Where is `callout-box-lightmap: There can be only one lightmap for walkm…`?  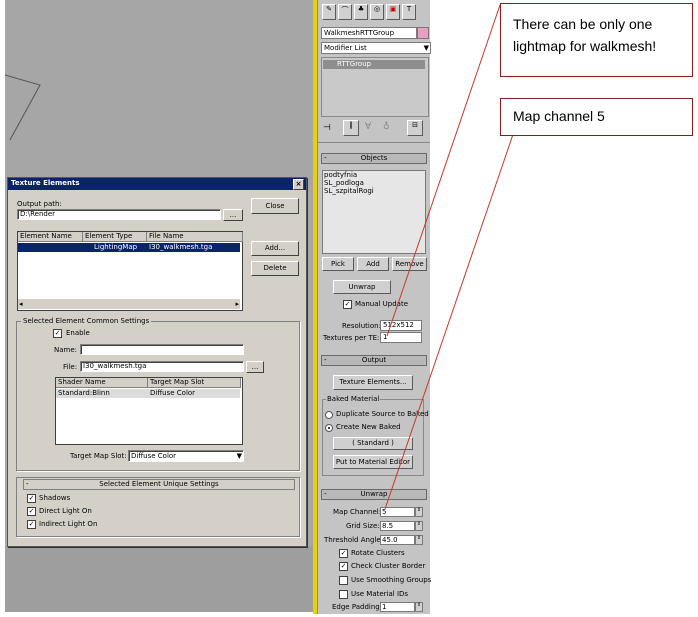 callout-box-lightmap: There can be only one lightmap for walkm… is located at coordinates (596, 40).